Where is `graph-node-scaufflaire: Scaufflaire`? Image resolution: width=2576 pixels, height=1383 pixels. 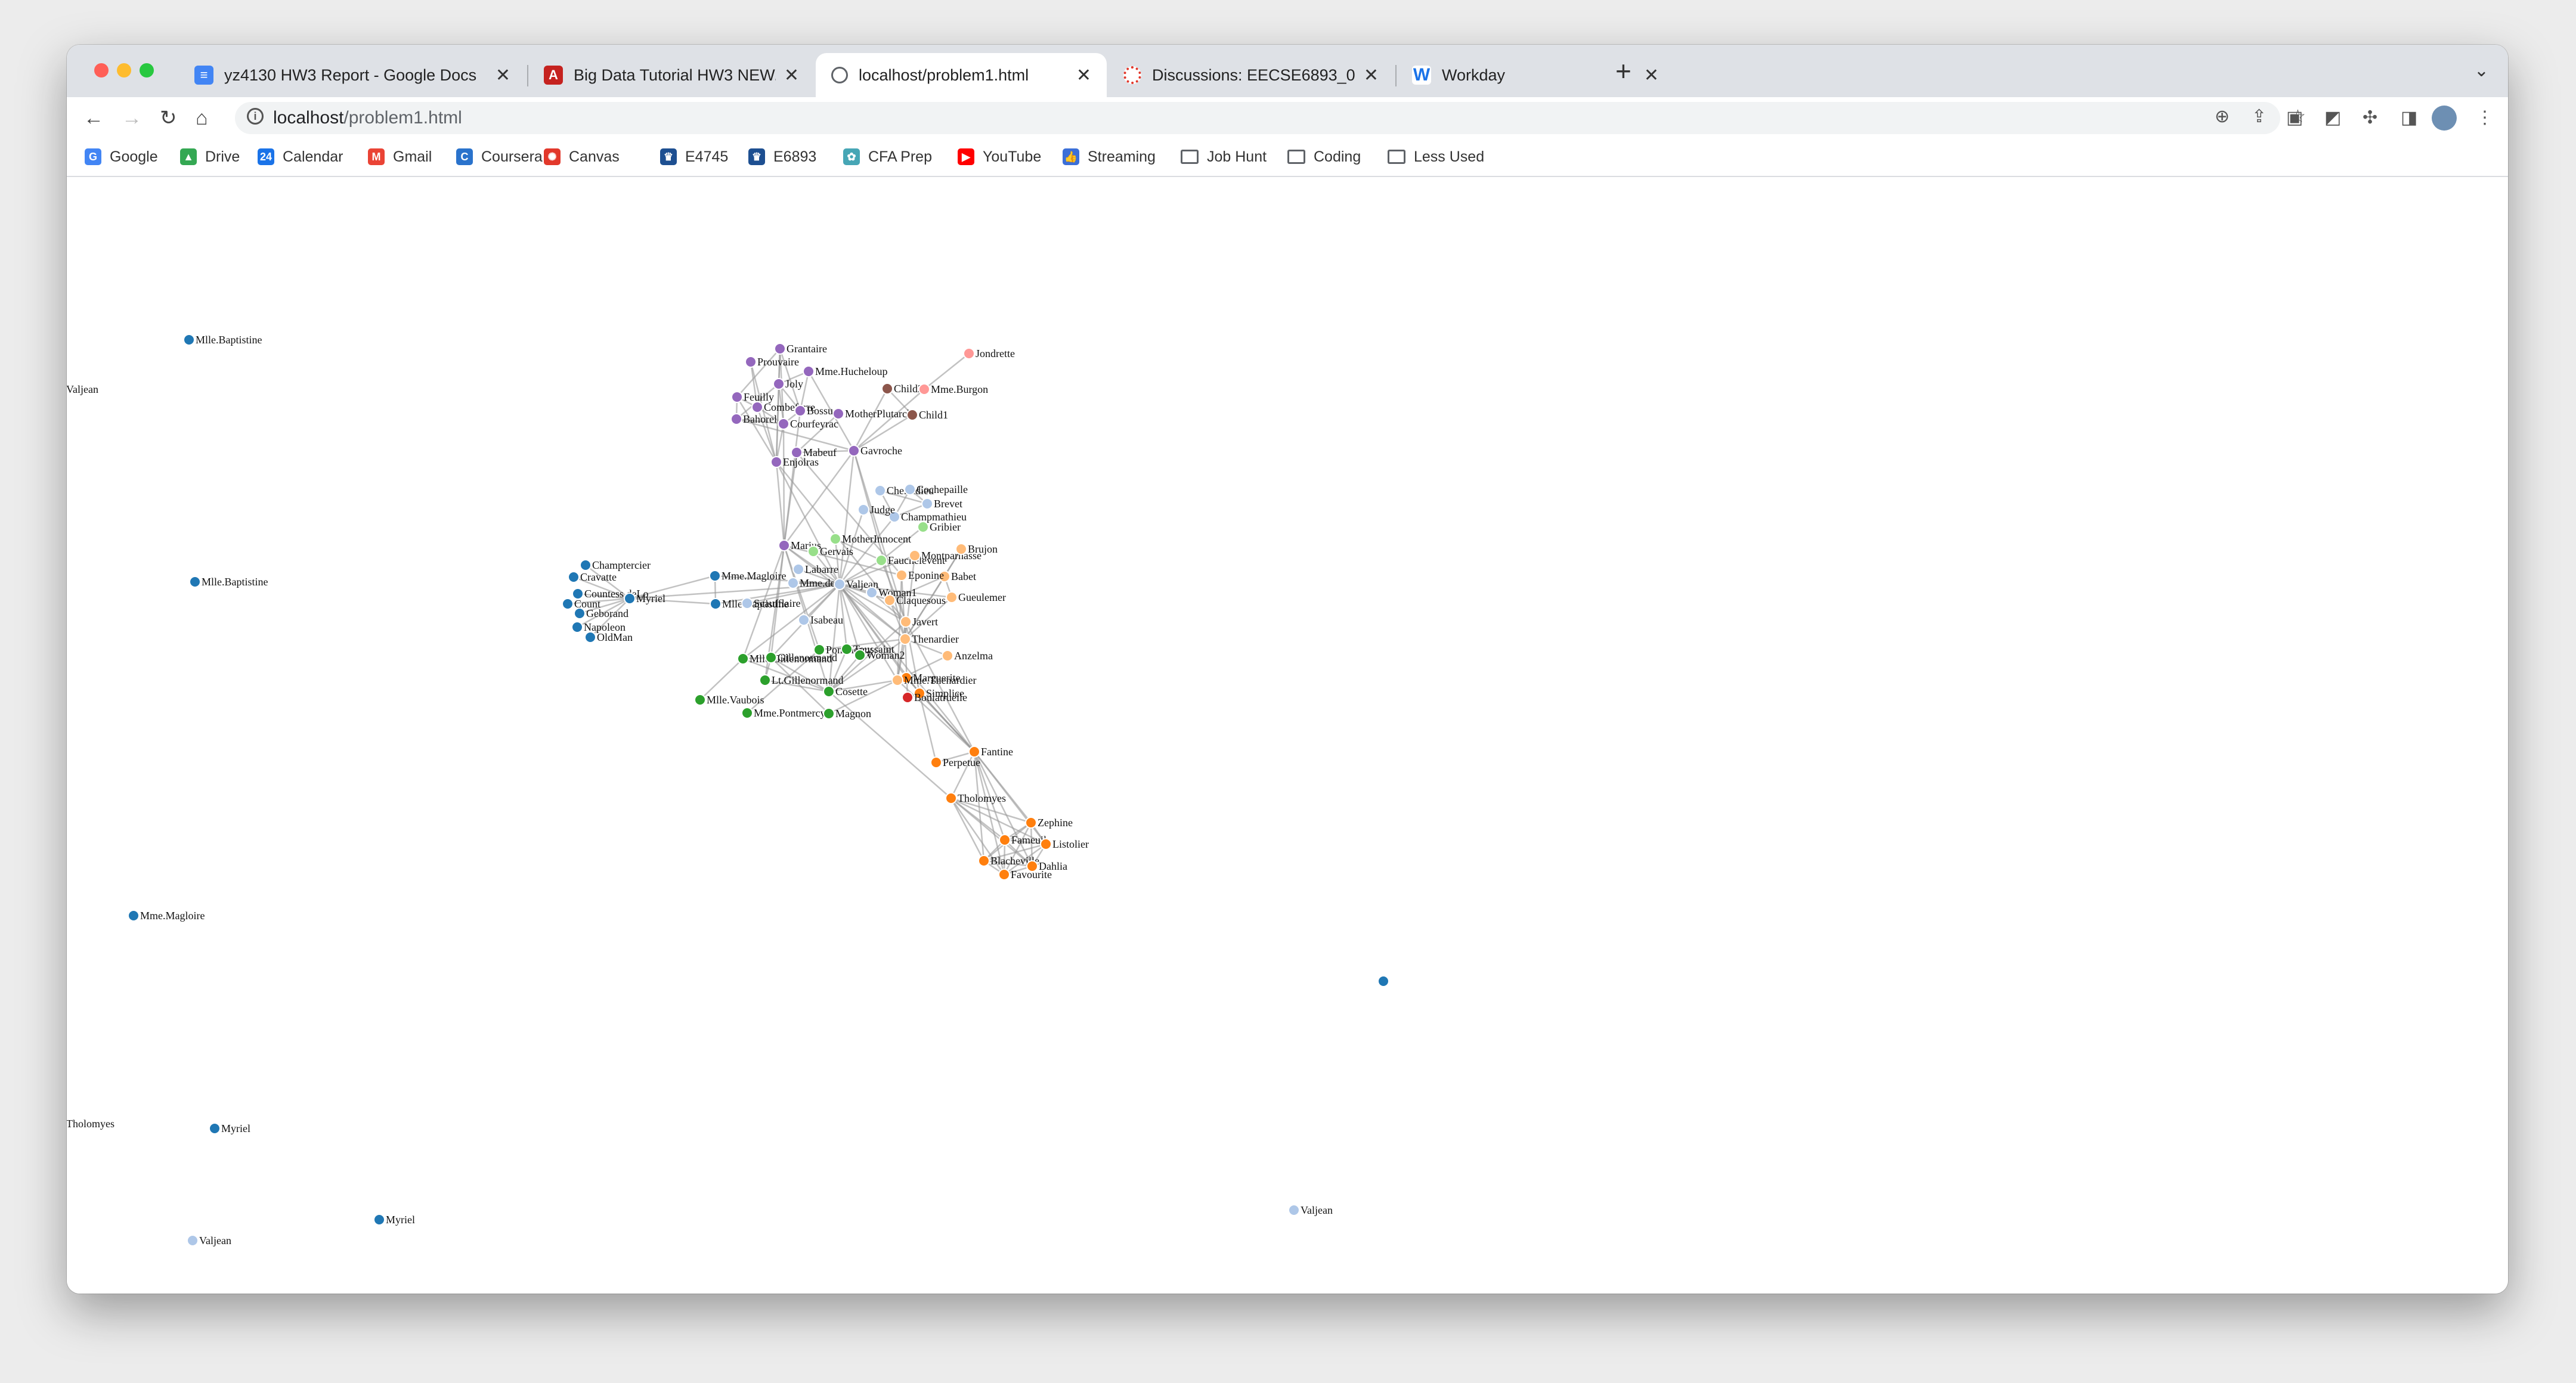
graph-node-scaufflaire: Scaufflaire is located at coordinates (771, 603).